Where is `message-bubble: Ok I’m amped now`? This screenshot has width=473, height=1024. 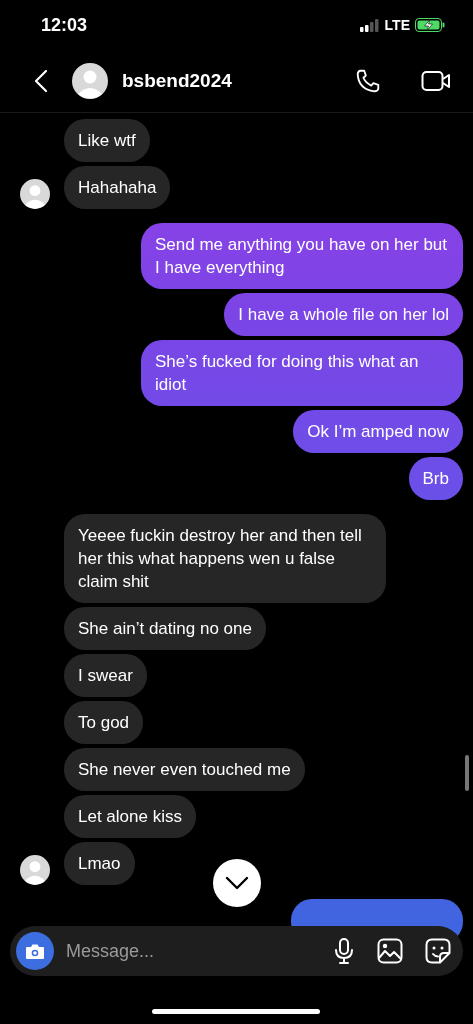 message-bubble: Ok I’m amped now is located at coordinates (378, 431).